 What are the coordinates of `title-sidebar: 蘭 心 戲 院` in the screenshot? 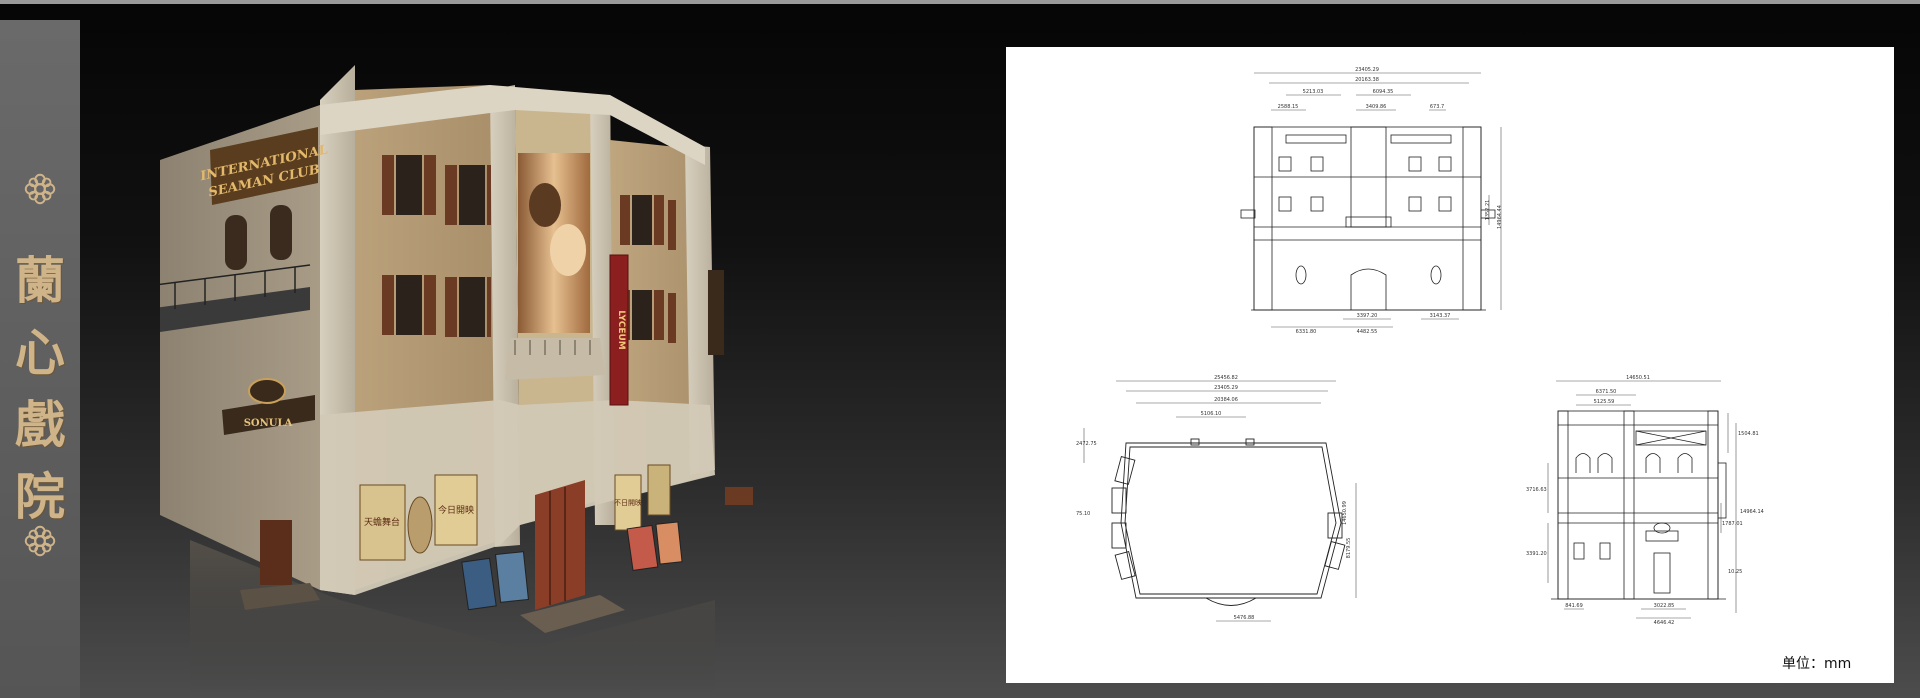 It's located at (40, 359).